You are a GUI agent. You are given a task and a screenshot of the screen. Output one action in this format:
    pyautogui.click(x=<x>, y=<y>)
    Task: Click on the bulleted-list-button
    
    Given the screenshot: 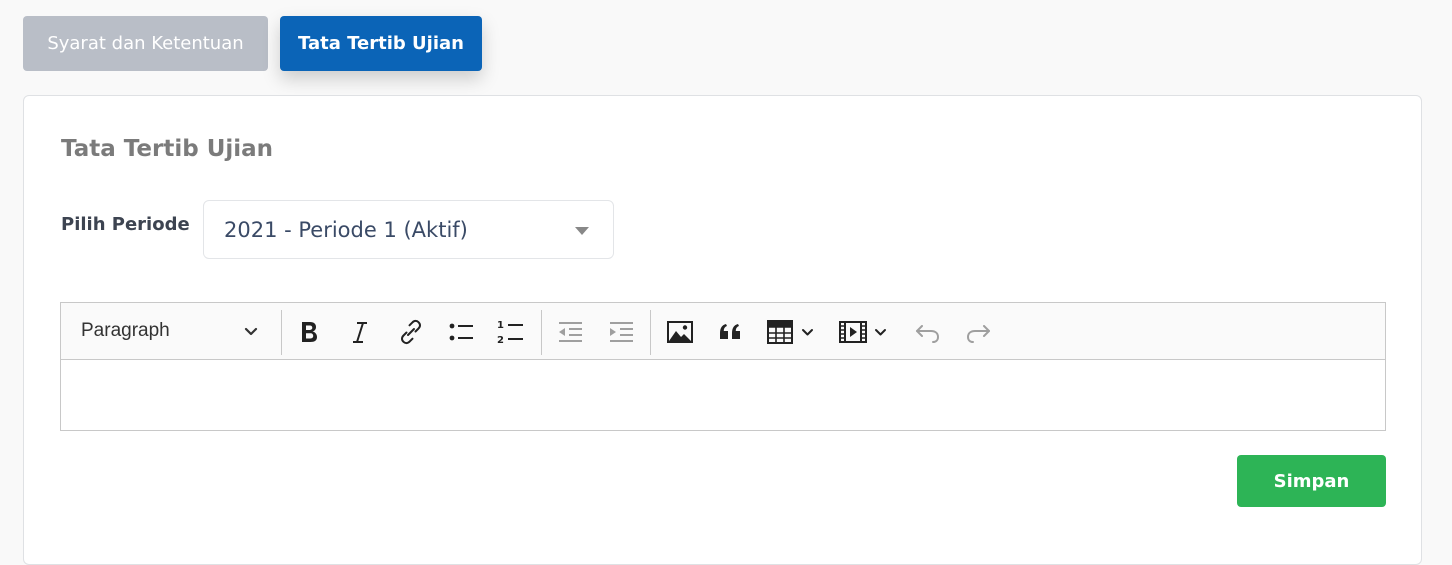 What is the action you would take?
    pyautogui.click(x=461, y=332)
    